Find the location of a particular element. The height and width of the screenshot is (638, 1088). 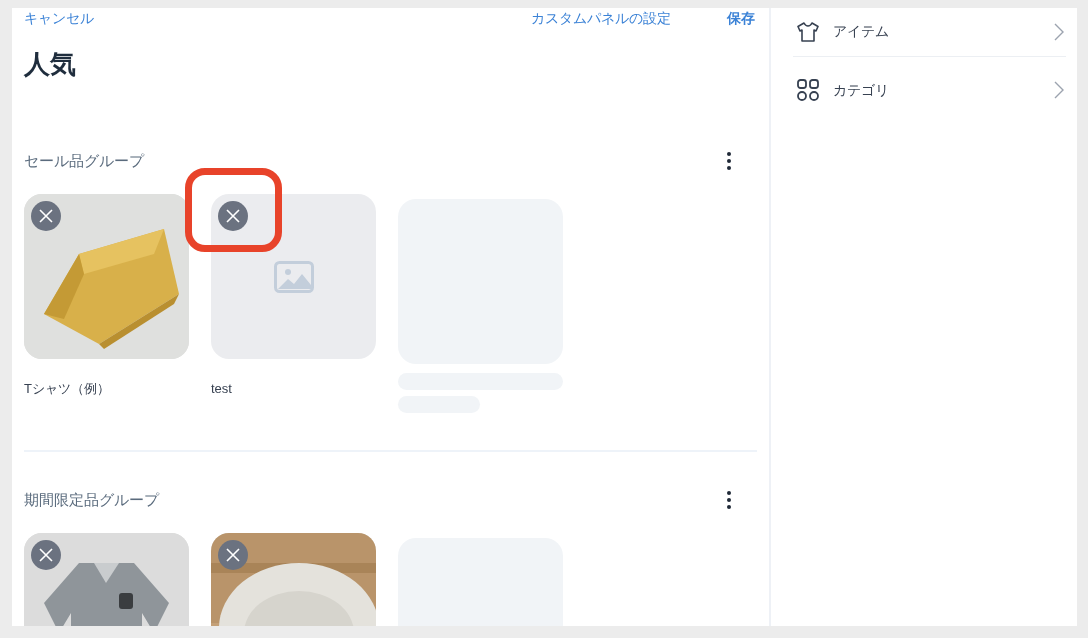

save-link: 保存 is located at coordinates (741, 18).